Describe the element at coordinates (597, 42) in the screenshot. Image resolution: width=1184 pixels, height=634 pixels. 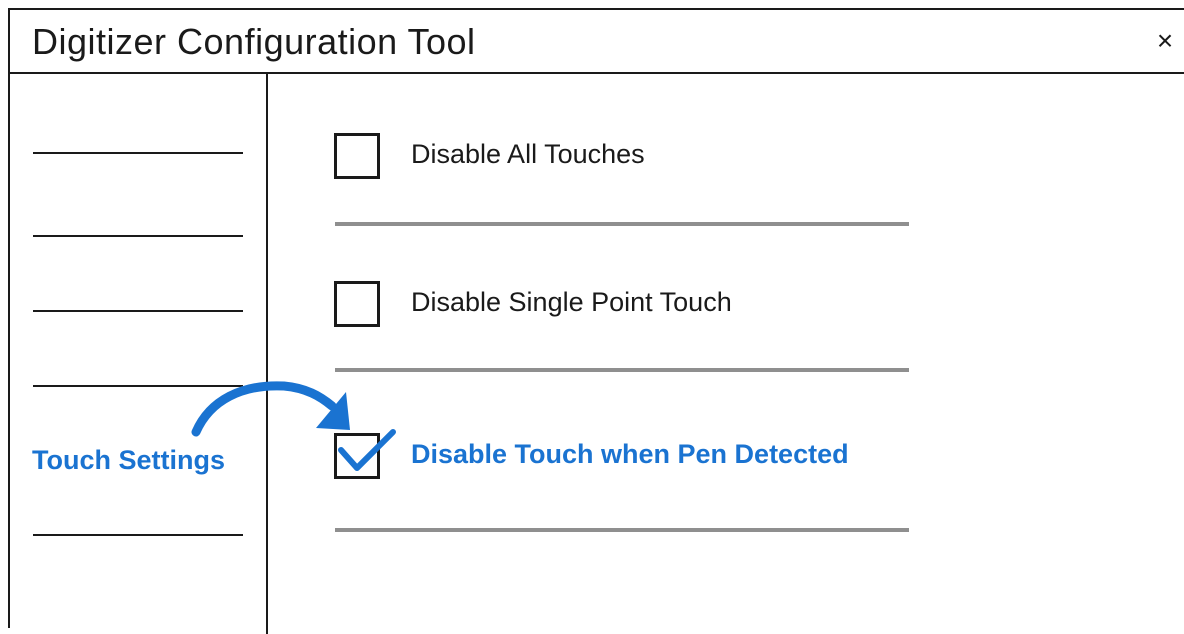
I see `title-bar: Digitizer Configuration Tool ×` at that location.